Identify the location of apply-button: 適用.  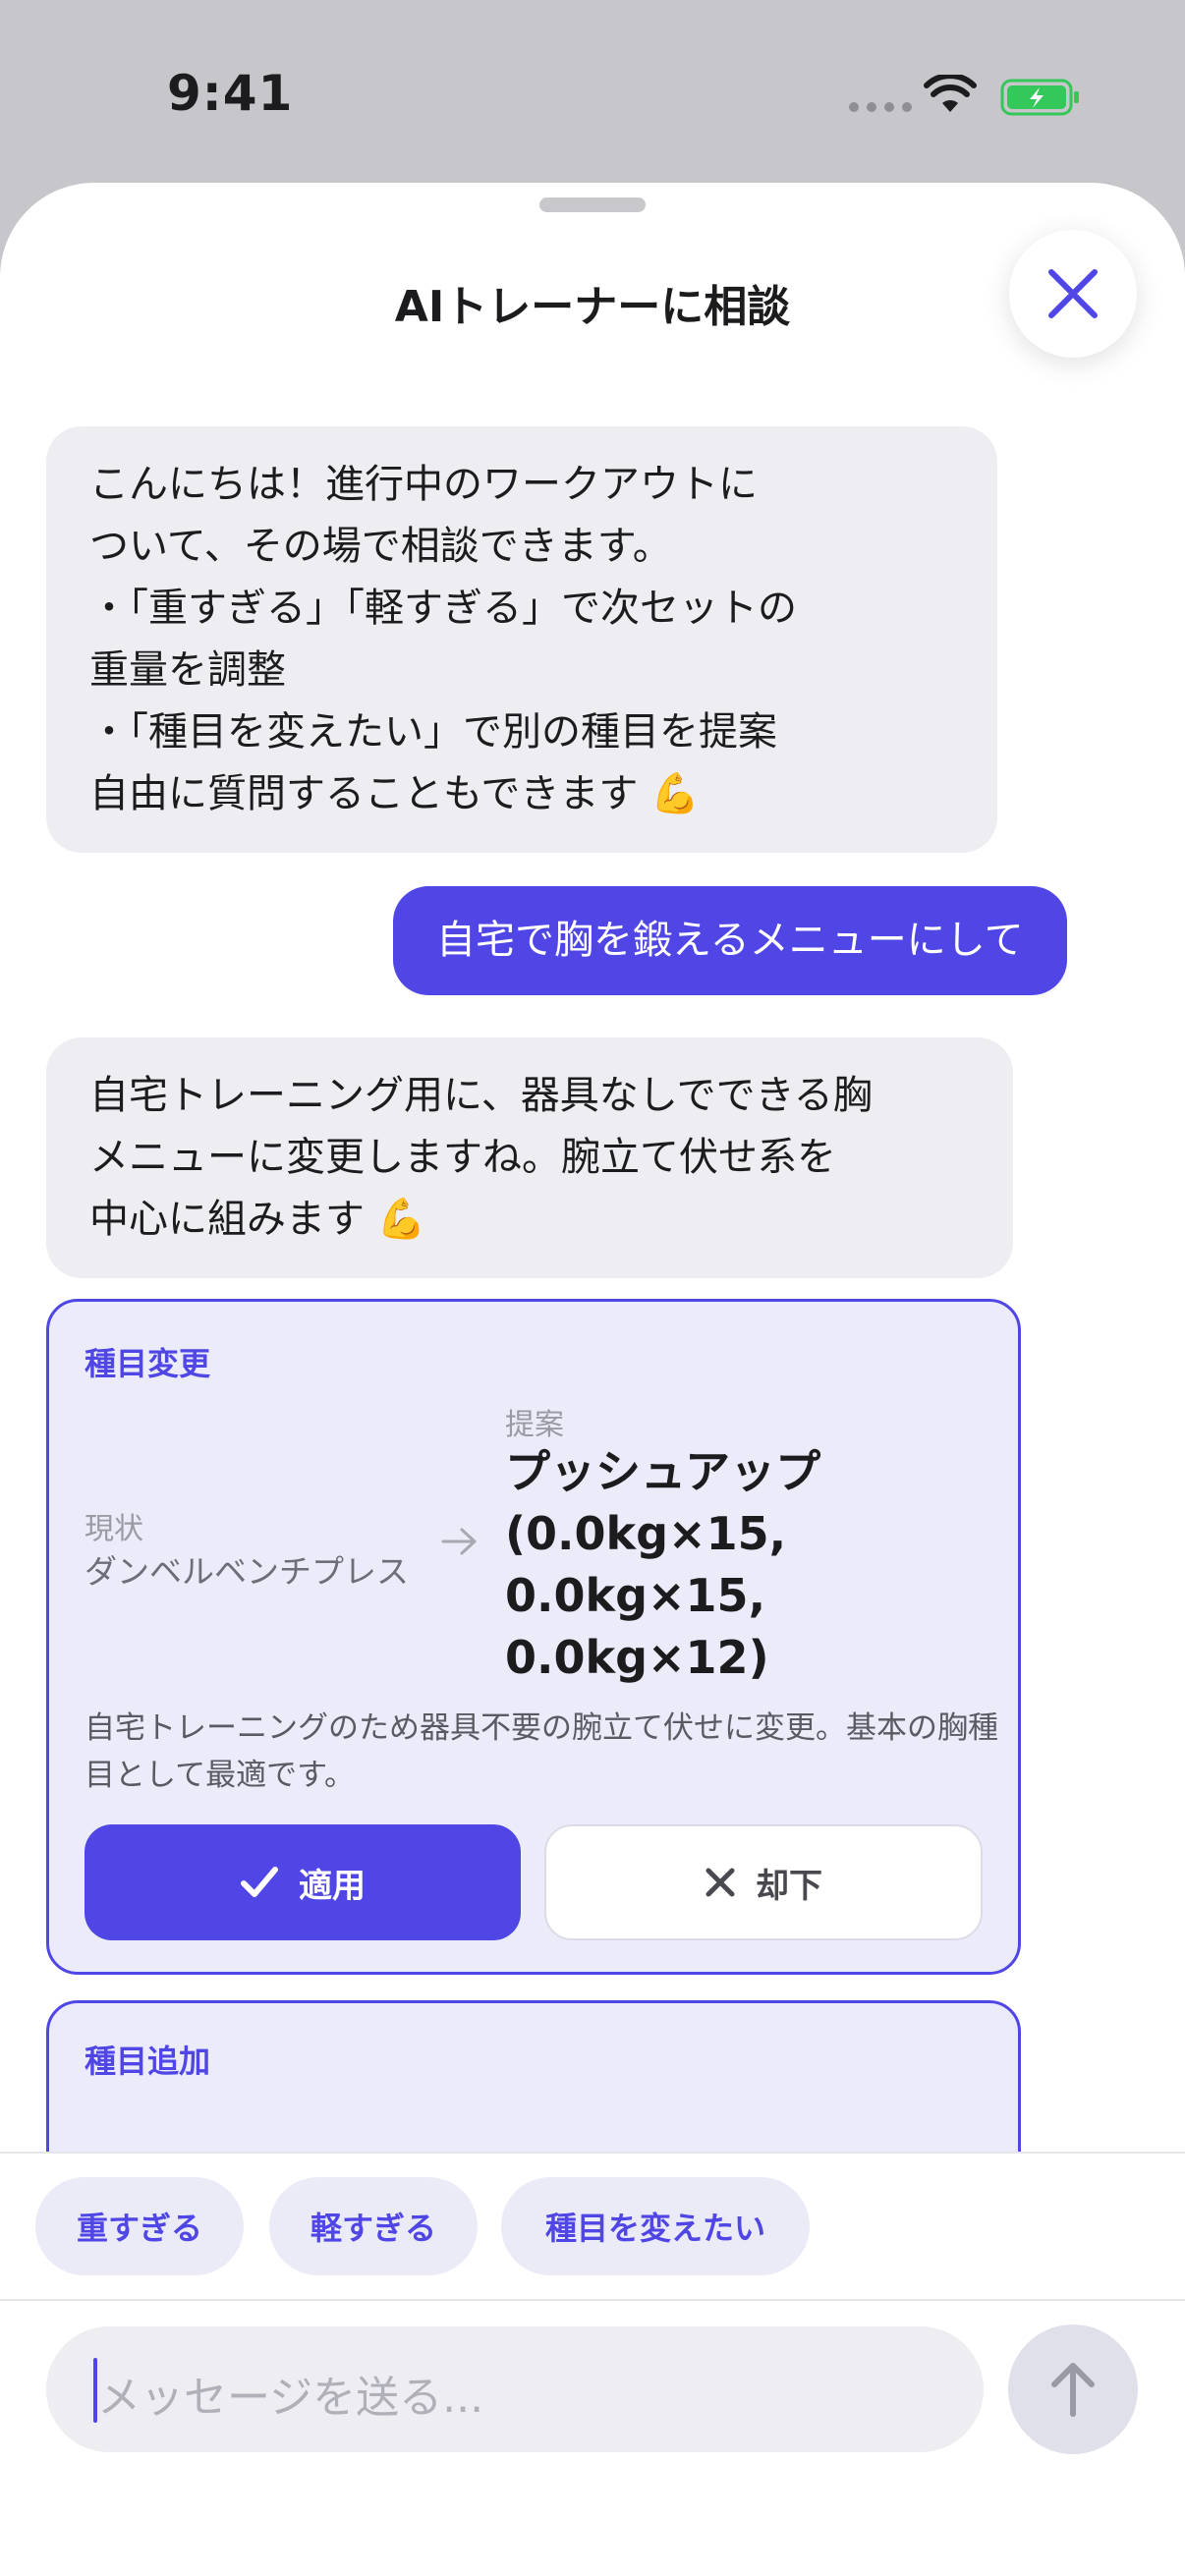
(303, 1882).